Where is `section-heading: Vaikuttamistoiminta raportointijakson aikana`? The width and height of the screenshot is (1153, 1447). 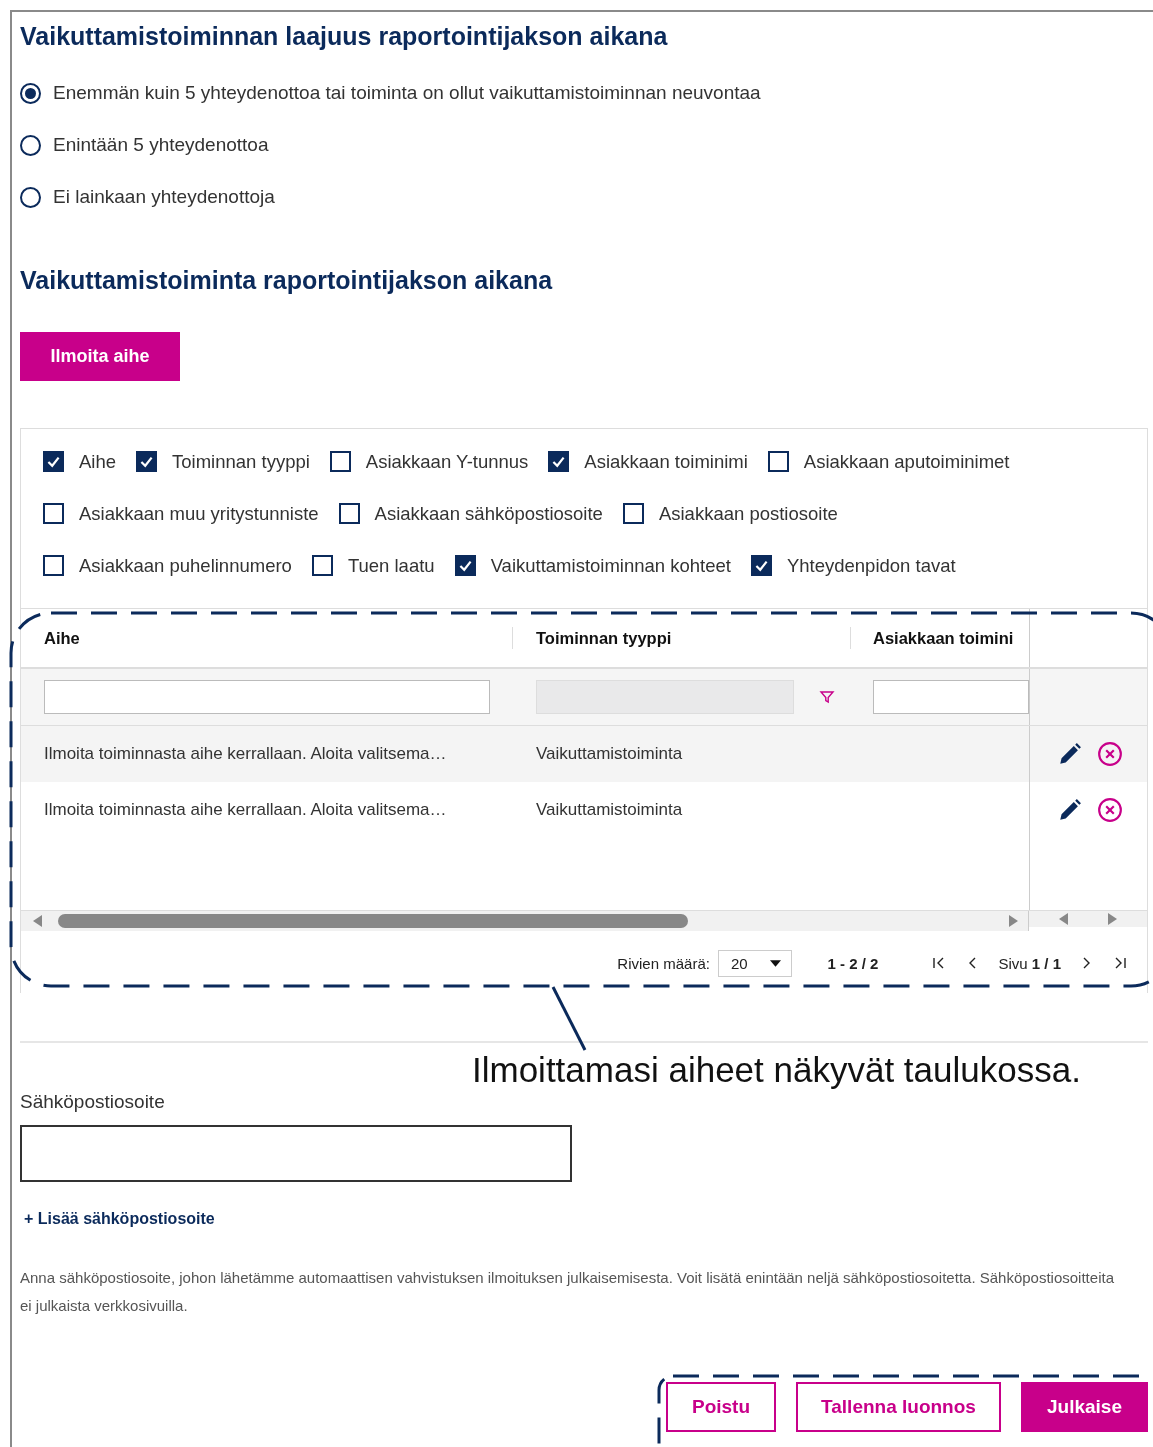 section-heading: Vaikuttamistoiminta raportointijakson aikana is located at coordinates (286, 280).